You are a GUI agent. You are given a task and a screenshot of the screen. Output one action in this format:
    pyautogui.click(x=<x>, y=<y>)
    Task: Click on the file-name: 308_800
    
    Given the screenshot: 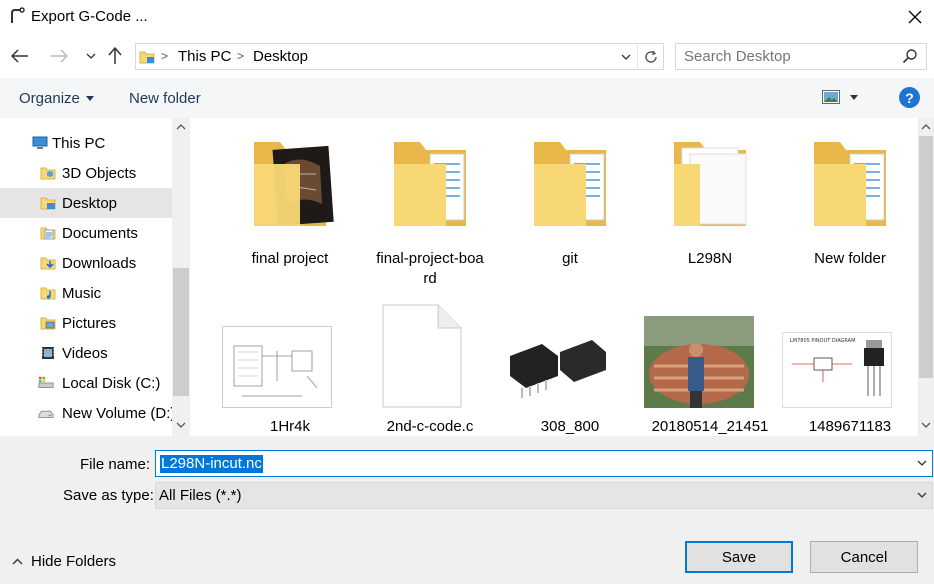 What is the action you would take?
    pyautogui.click(x=570, y=426)
    